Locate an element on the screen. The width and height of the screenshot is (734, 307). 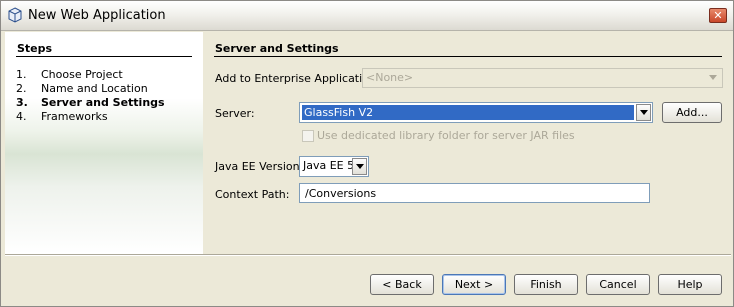
panel-divider is located at coordinates (468, 56).